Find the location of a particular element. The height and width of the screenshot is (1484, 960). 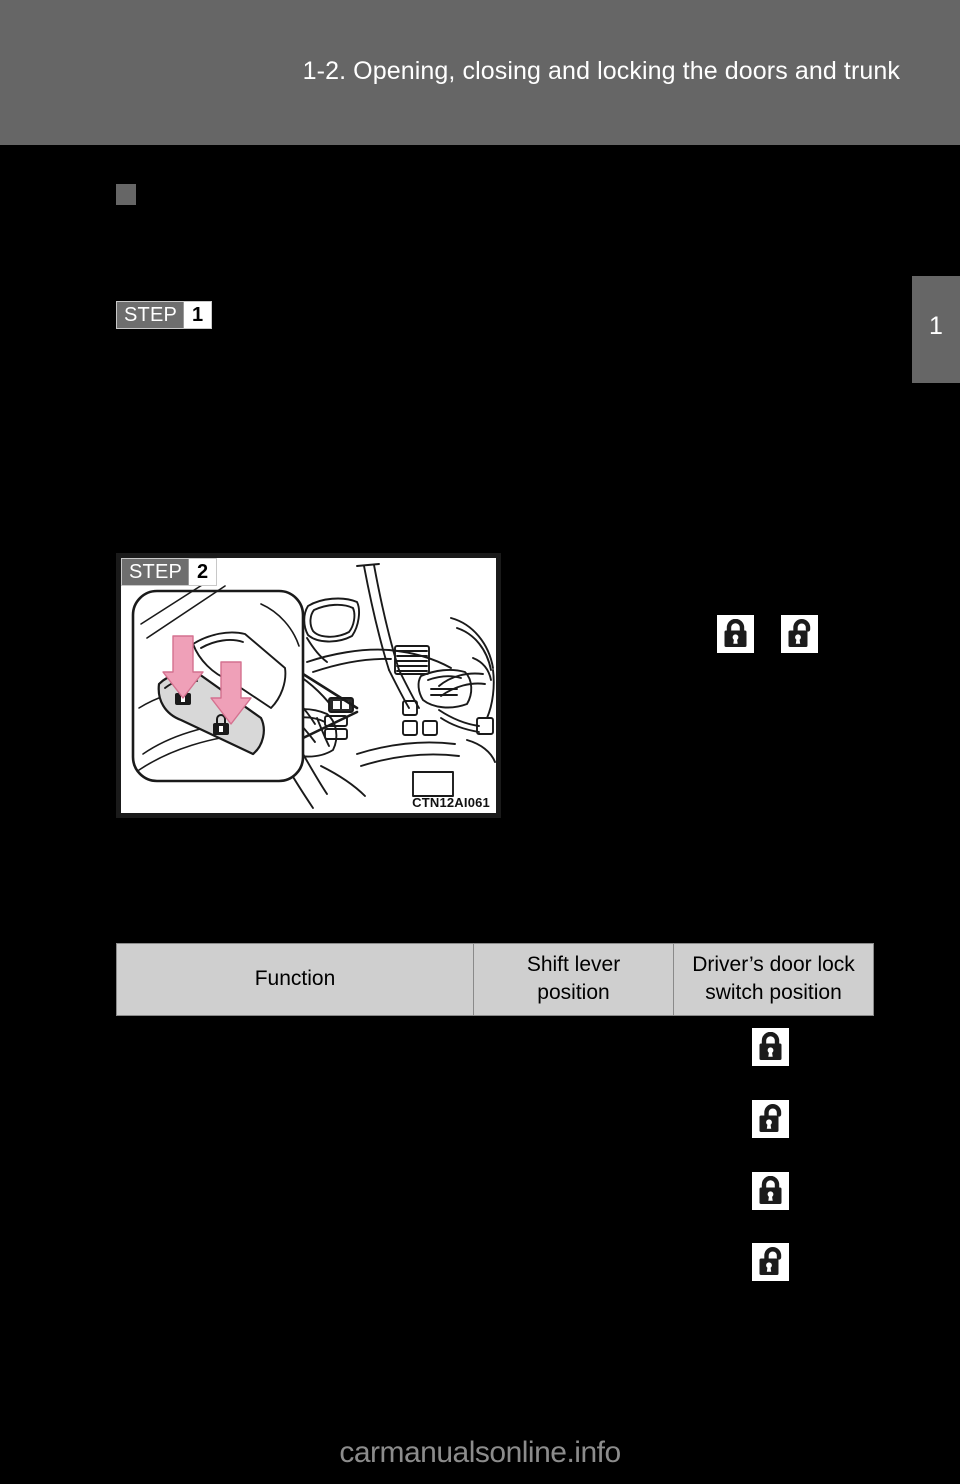

table-header-switch-position: Driver’s door lock switch position is located at coordinates (773, 979).